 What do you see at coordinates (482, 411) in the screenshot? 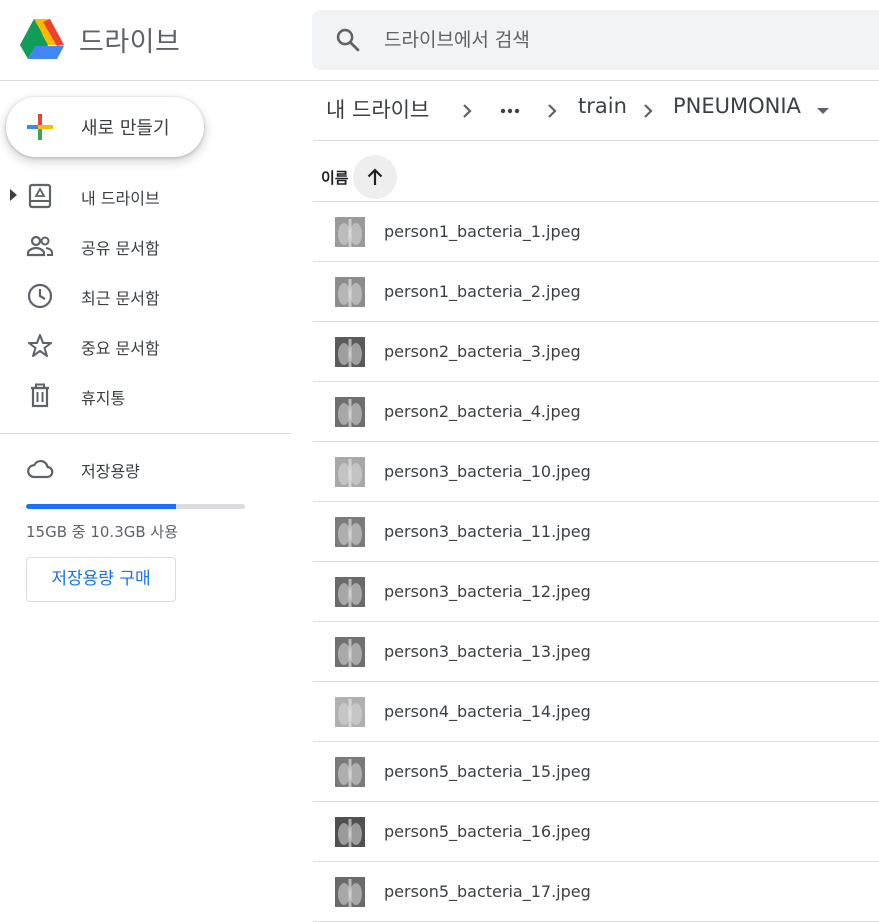
I see `file-name: person2_bacteria_4.jpeg` at bounding box center [482, 411].